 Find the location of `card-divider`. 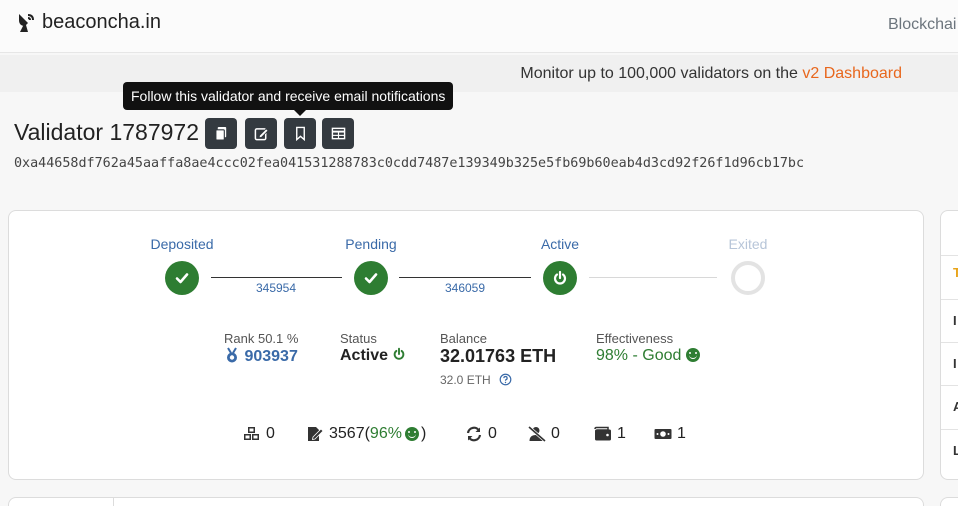

card-divider is located at coordinates (113, 502).